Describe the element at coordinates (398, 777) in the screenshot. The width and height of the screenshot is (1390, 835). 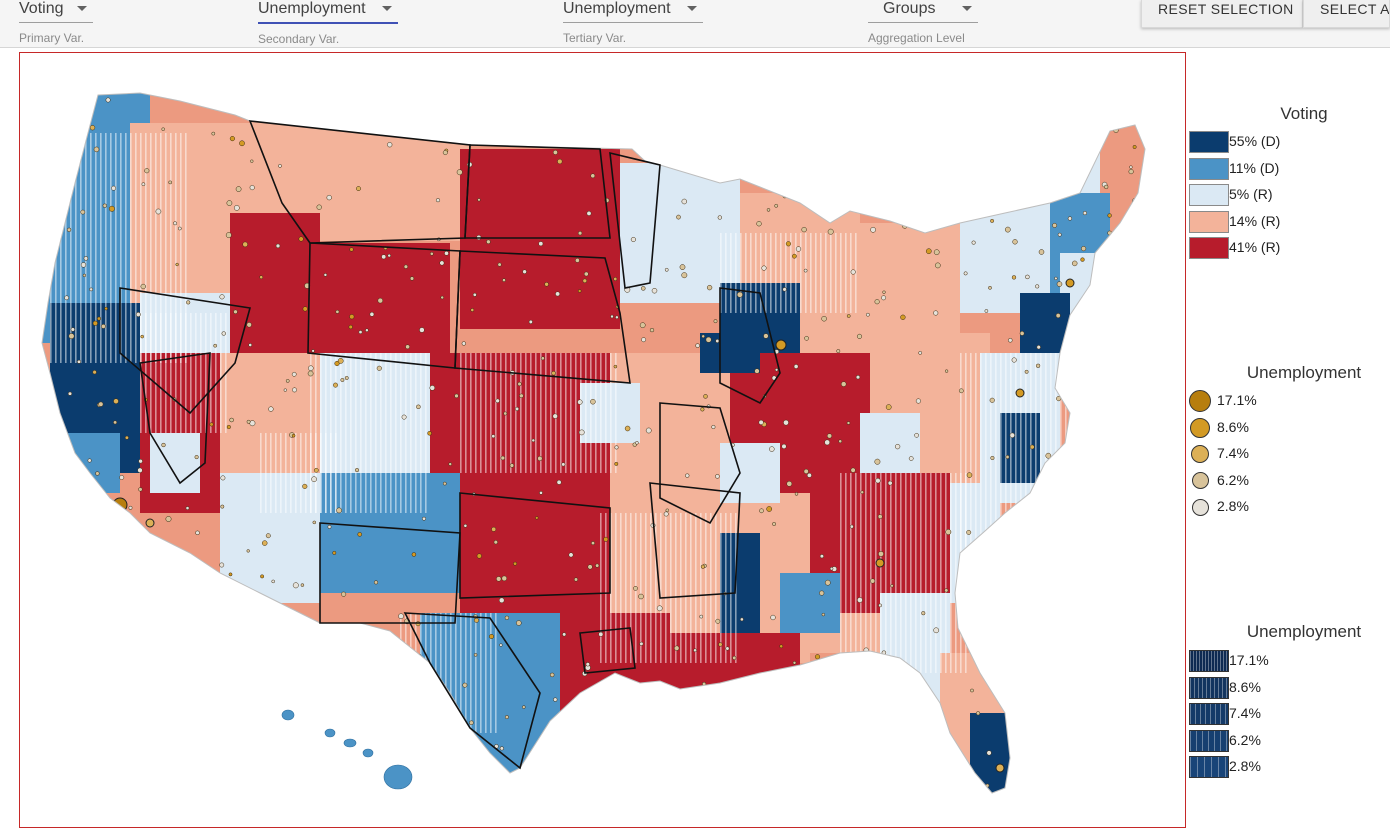
I see `hawaii-island` at that location.